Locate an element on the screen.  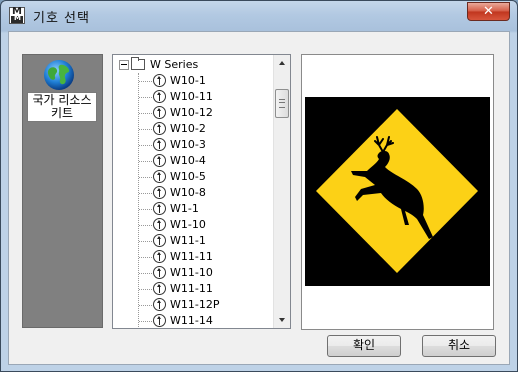
tree-item-label: W10-4 is located at coordinates (188, 160).